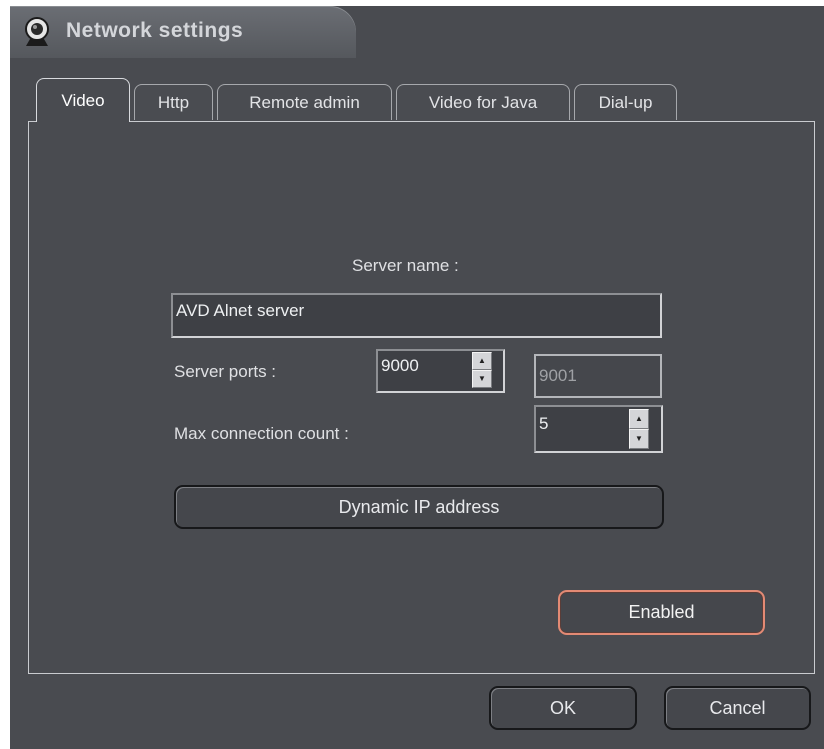  I want to click on dynamic-ip-button: Dynamic IP address, so click(419, 507).